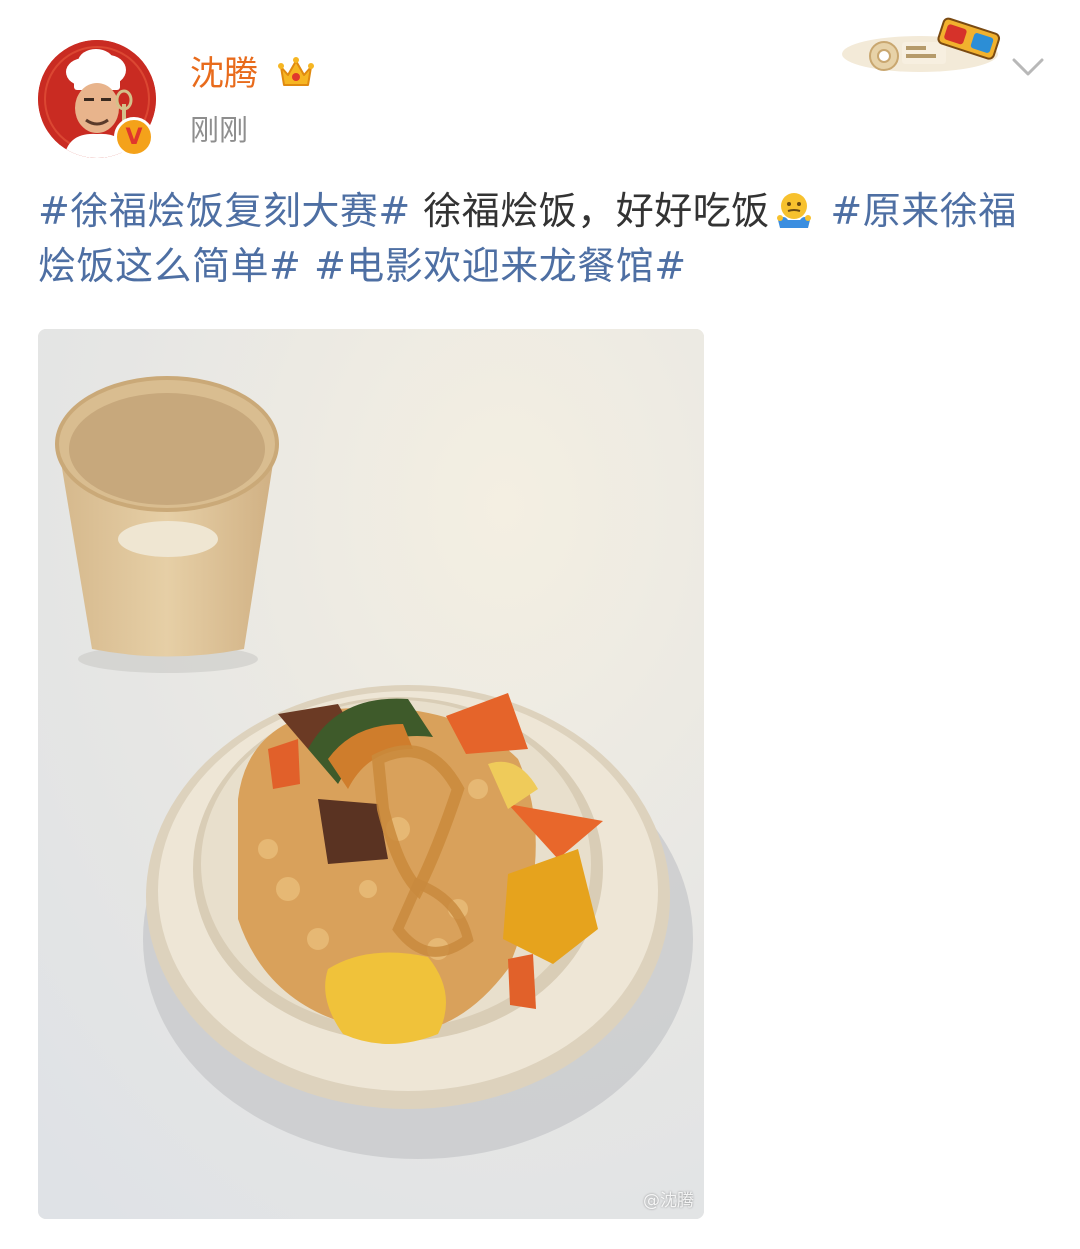 This screenshot has height=1249, width=1080. Describe the element at coordinates (793, 210) in the screenshot. I see `shrug-emoji` at that location.